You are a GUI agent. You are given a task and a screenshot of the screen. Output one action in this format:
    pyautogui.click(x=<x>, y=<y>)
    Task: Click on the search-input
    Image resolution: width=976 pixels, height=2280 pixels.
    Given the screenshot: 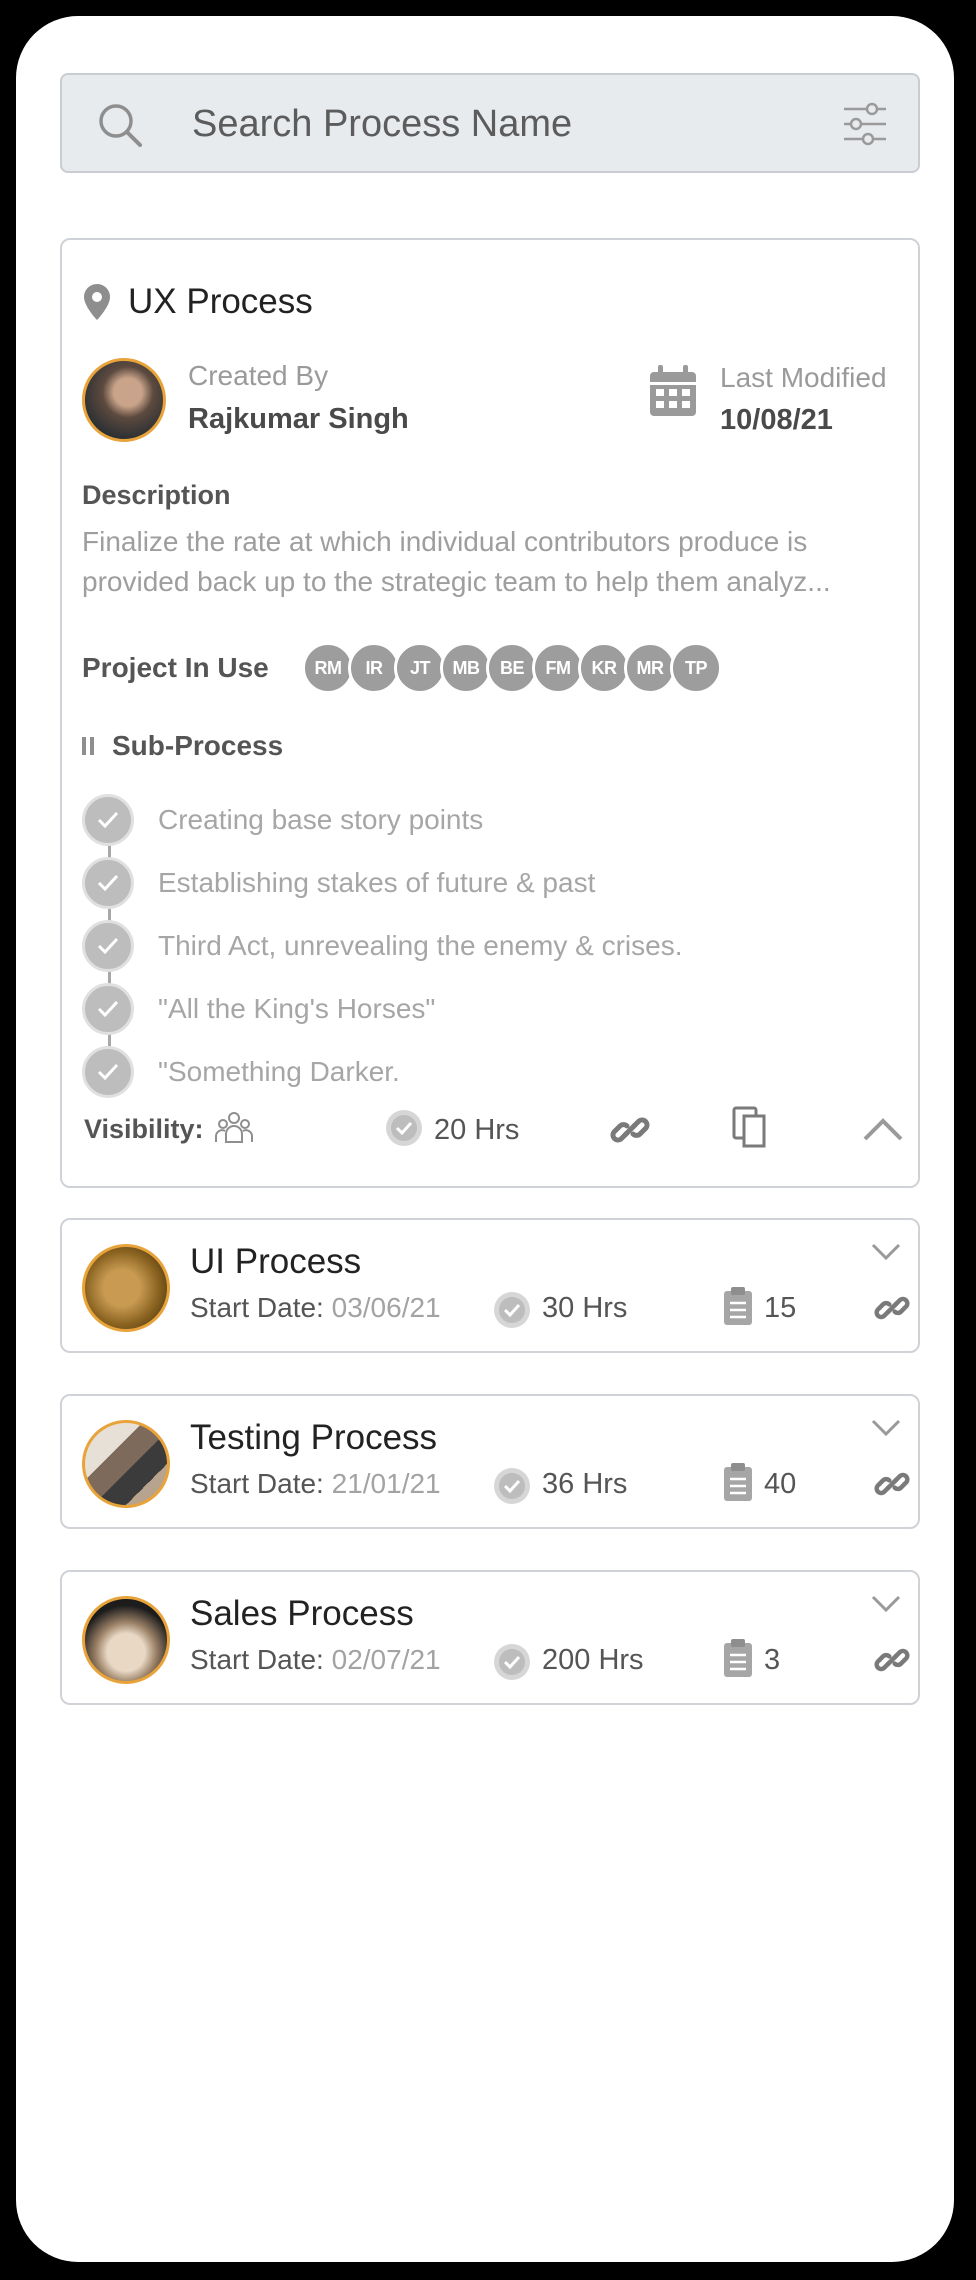 What is the action you would take?
    pyautogui.click(x=492, y=124)
    